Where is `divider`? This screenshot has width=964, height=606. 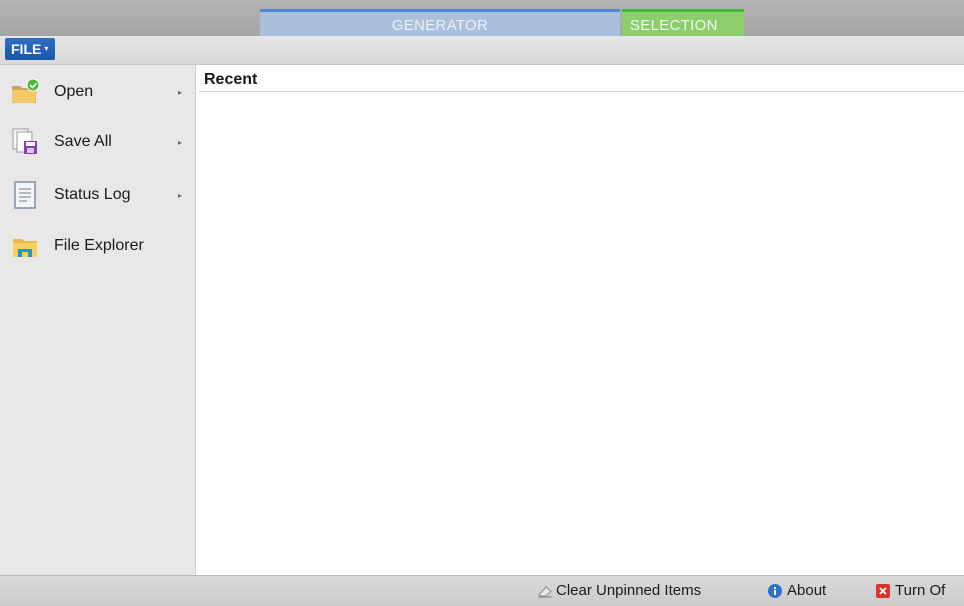
divider is located at coordinates (581, 91).